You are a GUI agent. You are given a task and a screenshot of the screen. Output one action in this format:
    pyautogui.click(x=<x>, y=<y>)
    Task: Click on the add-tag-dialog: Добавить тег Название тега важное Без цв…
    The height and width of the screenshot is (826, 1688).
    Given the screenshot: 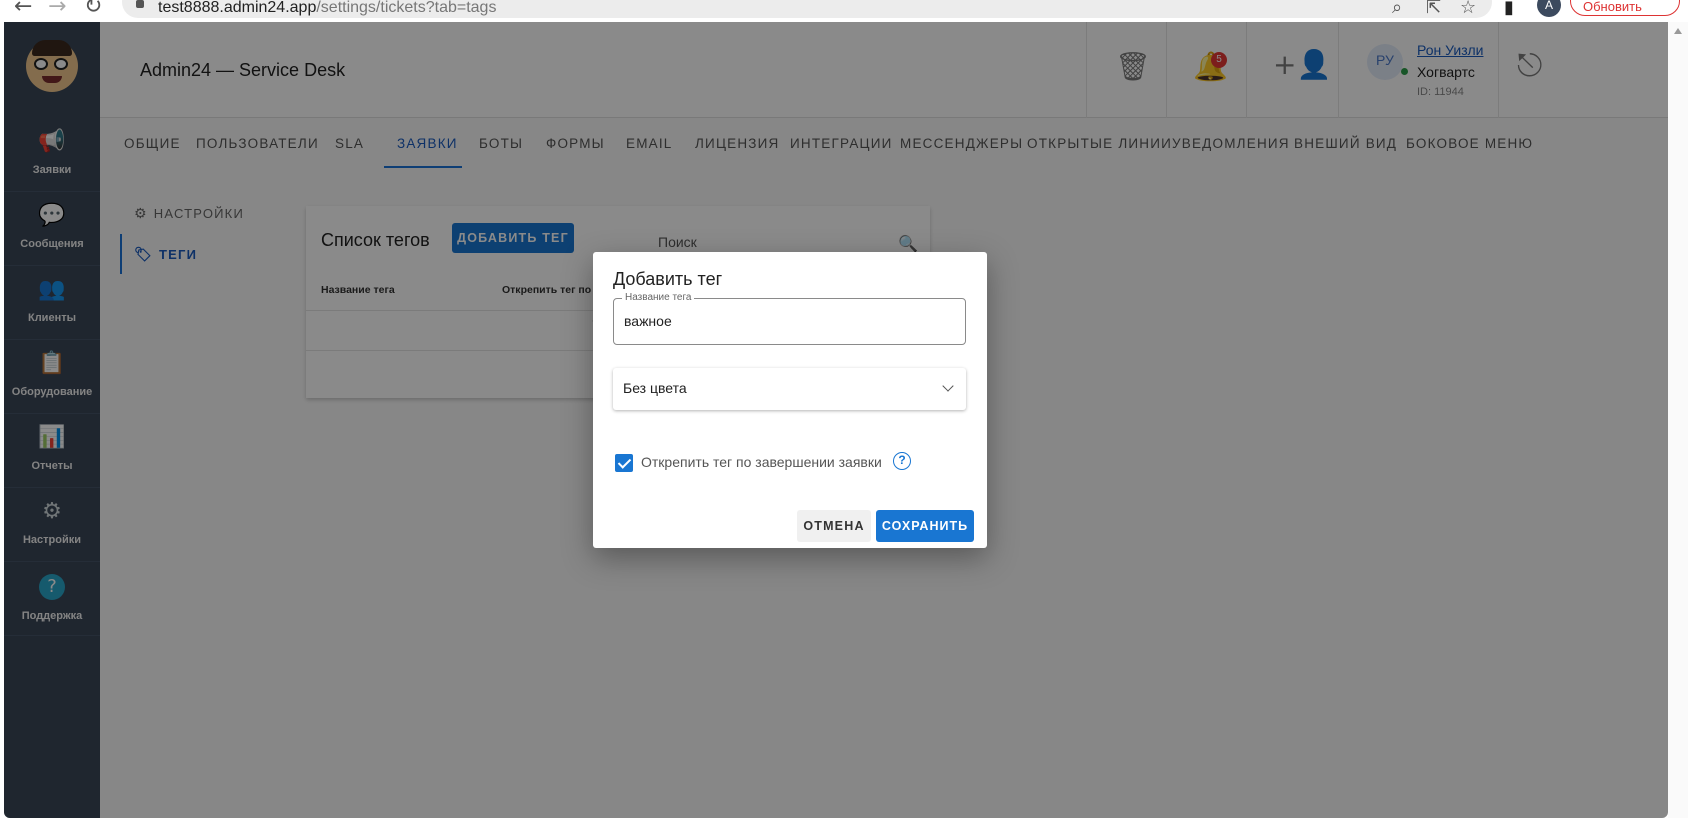 What is the action you would take?
    pyautogui.click(x=790, y=400)
    